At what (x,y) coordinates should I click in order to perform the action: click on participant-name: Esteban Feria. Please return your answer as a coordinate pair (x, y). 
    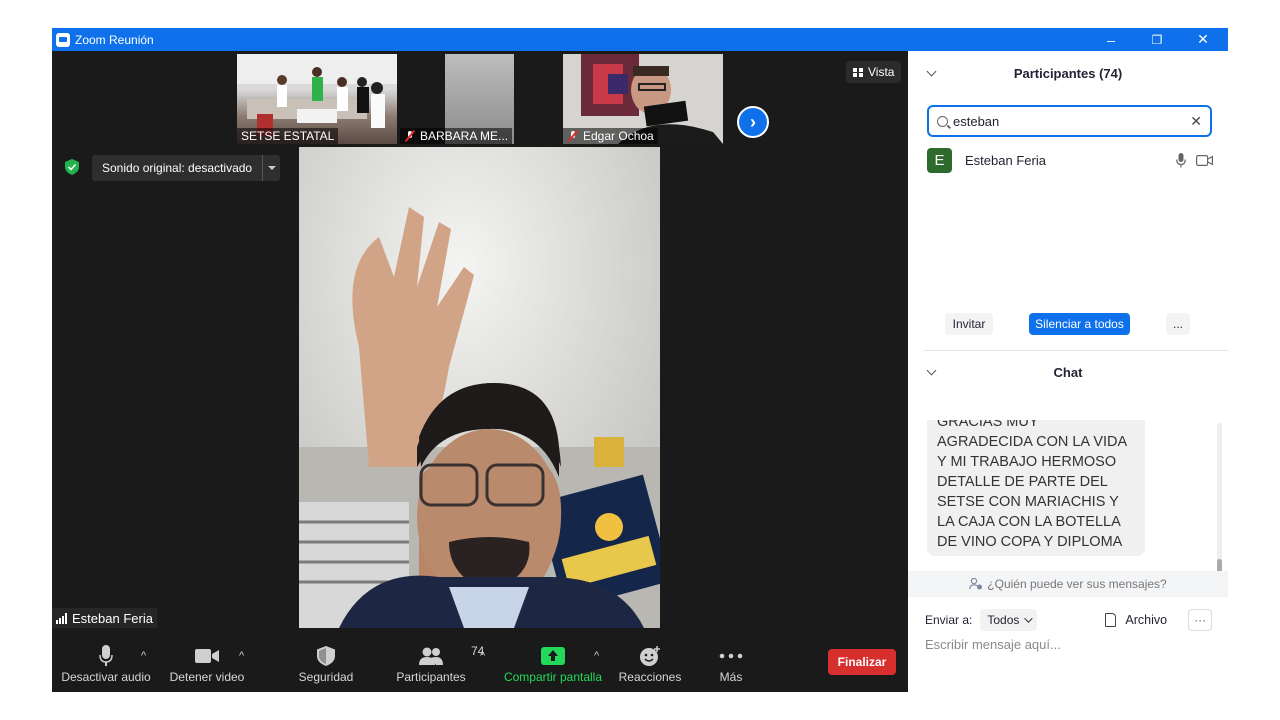
    Looking at the image, I should click on (1005, 160).